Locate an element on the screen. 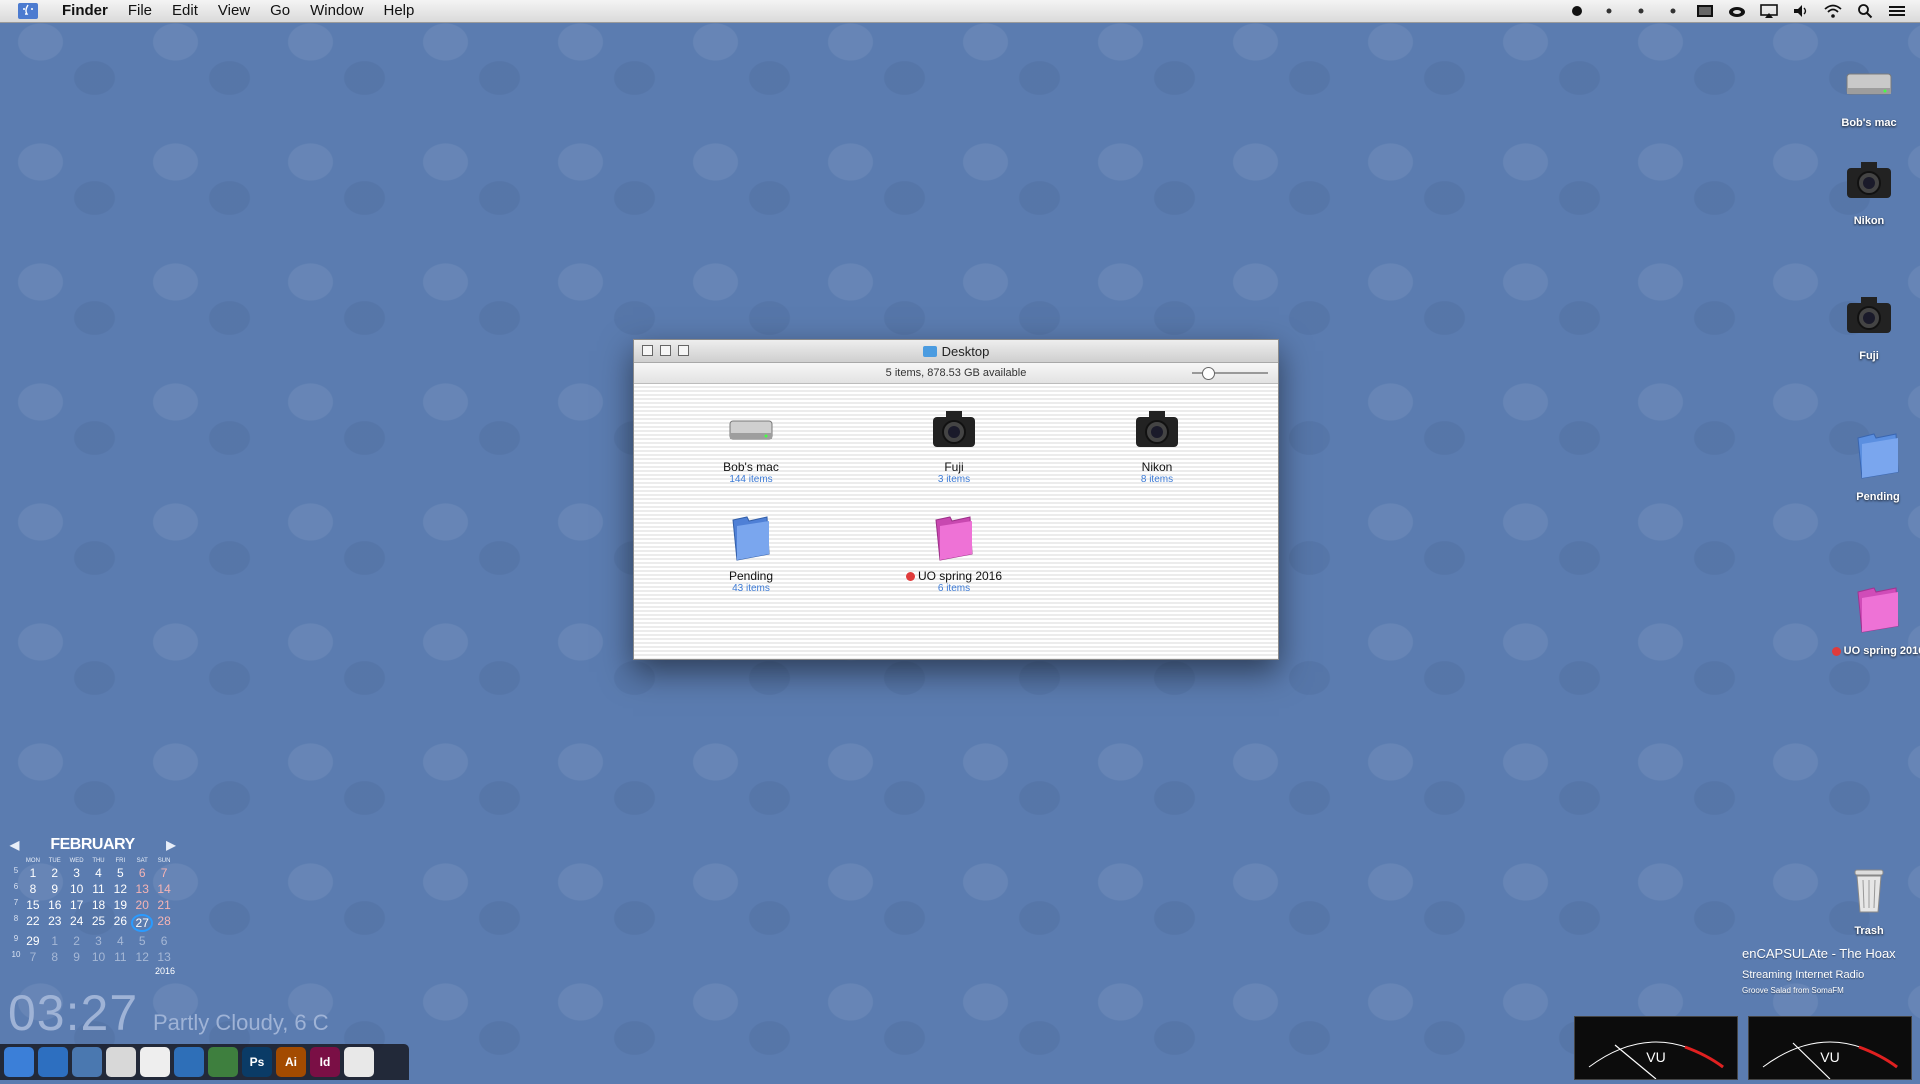  menu-app-finder: Finder is located at coordinates (85, 11).